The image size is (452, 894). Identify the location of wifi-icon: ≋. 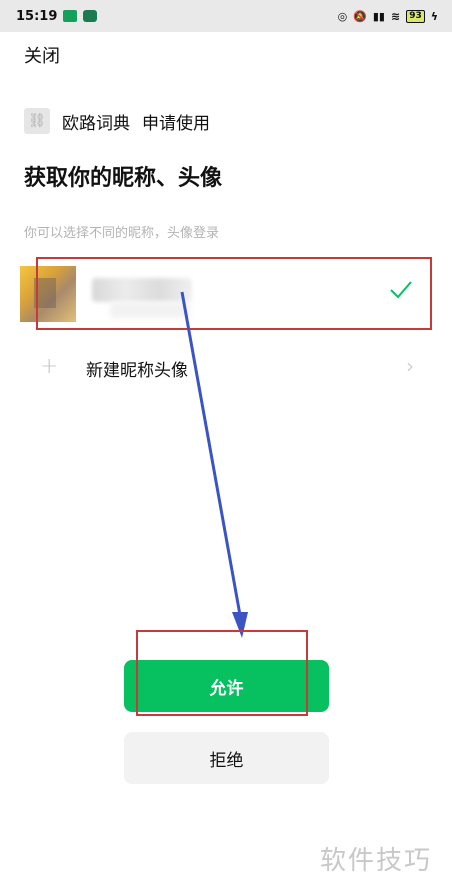
(395, 16).